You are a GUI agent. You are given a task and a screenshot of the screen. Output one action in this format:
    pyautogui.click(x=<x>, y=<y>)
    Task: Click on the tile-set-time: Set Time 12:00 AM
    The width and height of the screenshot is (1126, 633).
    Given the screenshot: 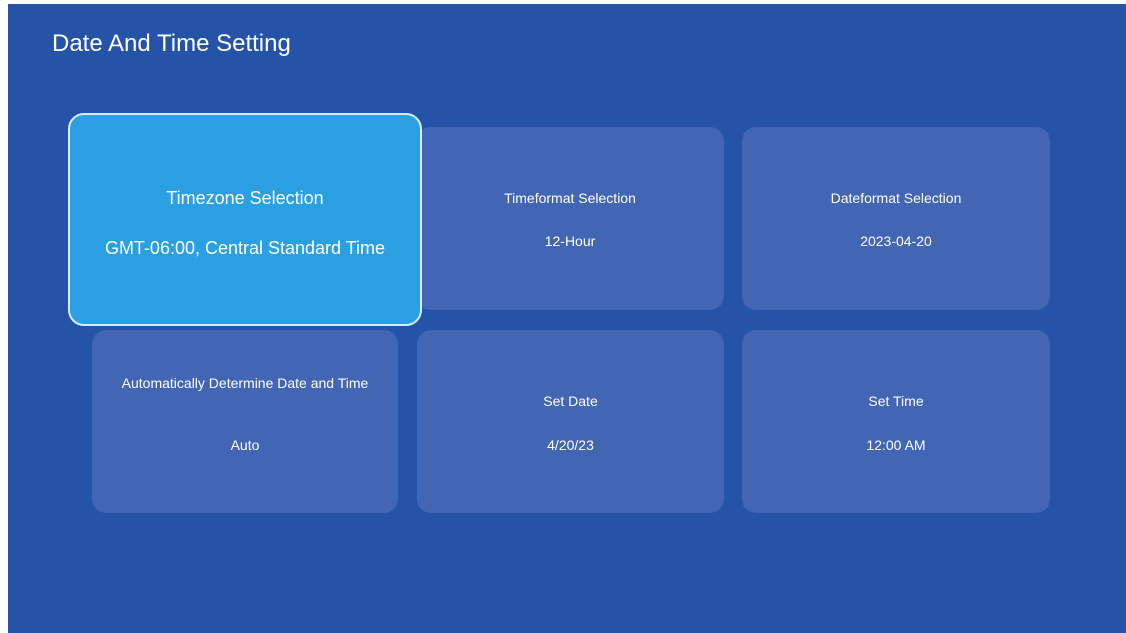 What is the action you would take?
    pyautogui.click(x=896, y=421)
    